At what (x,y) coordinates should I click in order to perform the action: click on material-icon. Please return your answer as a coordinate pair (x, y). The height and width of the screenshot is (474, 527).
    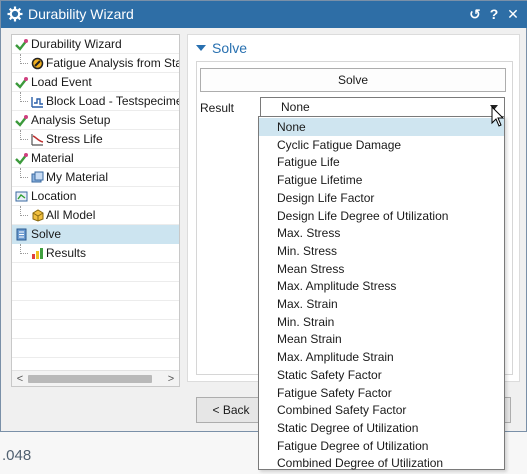
    Looking at the image, I should click on (37, 177).